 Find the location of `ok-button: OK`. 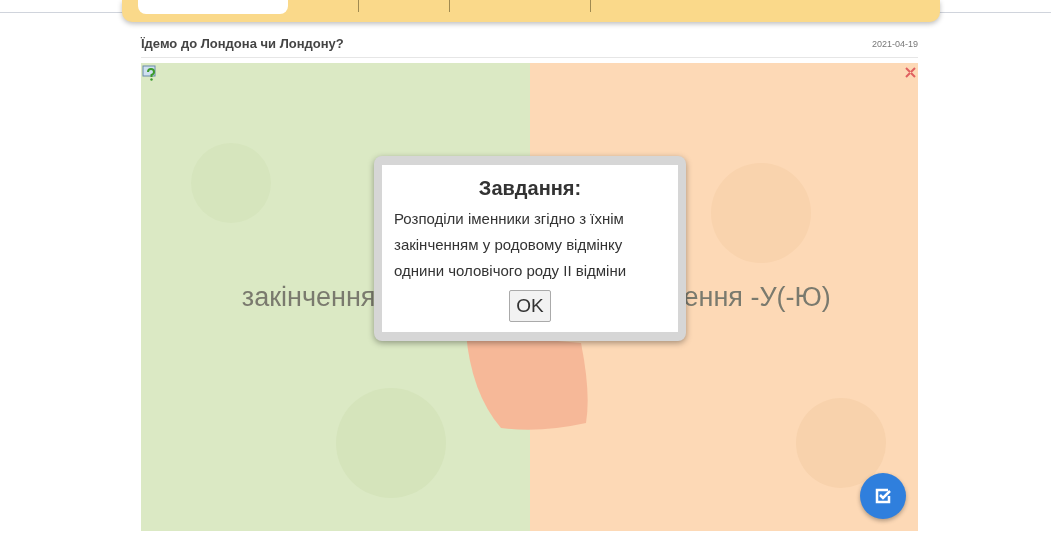

ok-button: OK is located at coordinates (530, 306).